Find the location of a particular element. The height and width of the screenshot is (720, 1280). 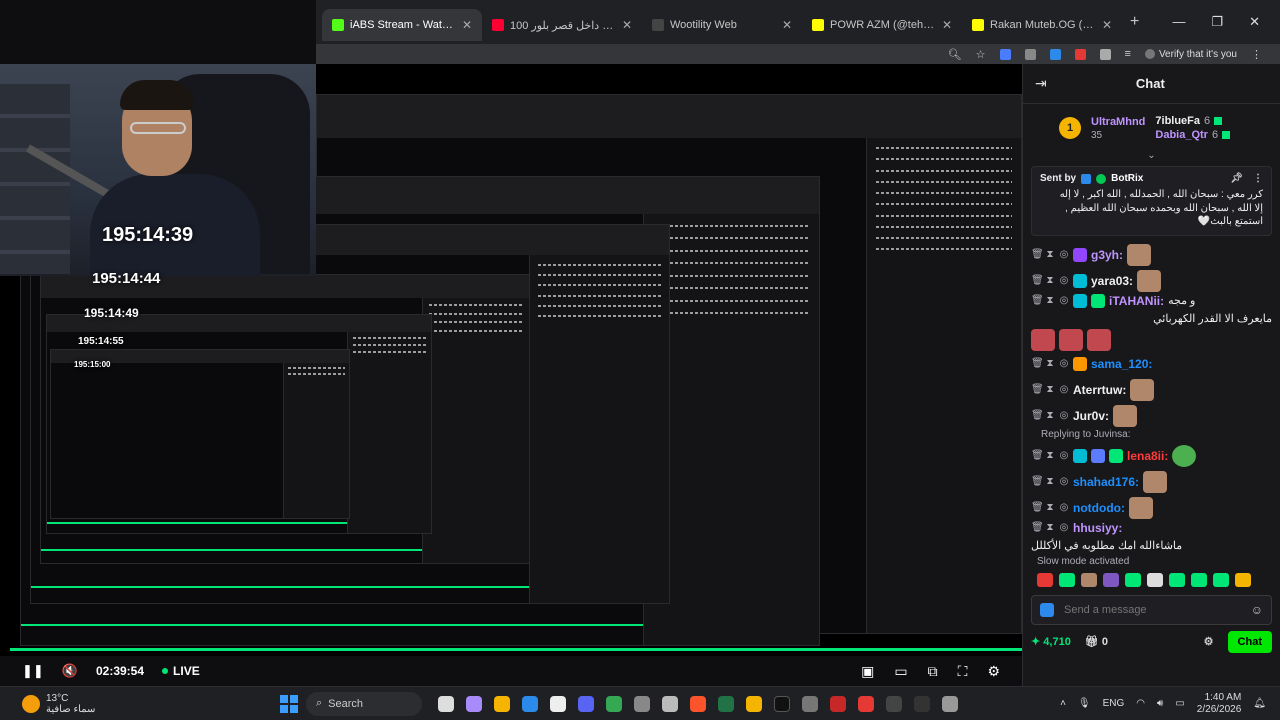

browser-tab-kick: iABS Stream - Watch Live on K ✕ is located at coordinates (402, 25).